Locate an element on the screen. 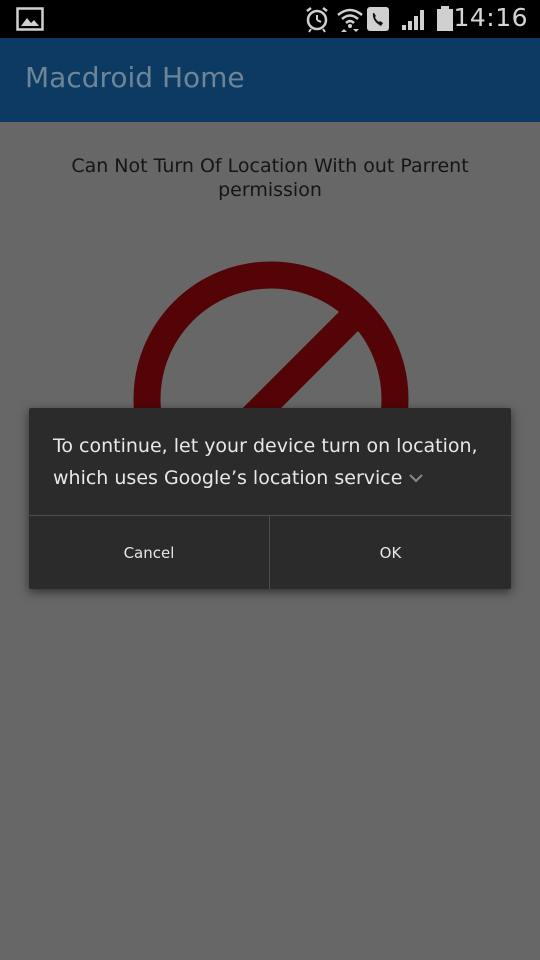 This screenshot has height=960, width=540. cancel-button-label: Cancel is located at coordinates (149, 552).